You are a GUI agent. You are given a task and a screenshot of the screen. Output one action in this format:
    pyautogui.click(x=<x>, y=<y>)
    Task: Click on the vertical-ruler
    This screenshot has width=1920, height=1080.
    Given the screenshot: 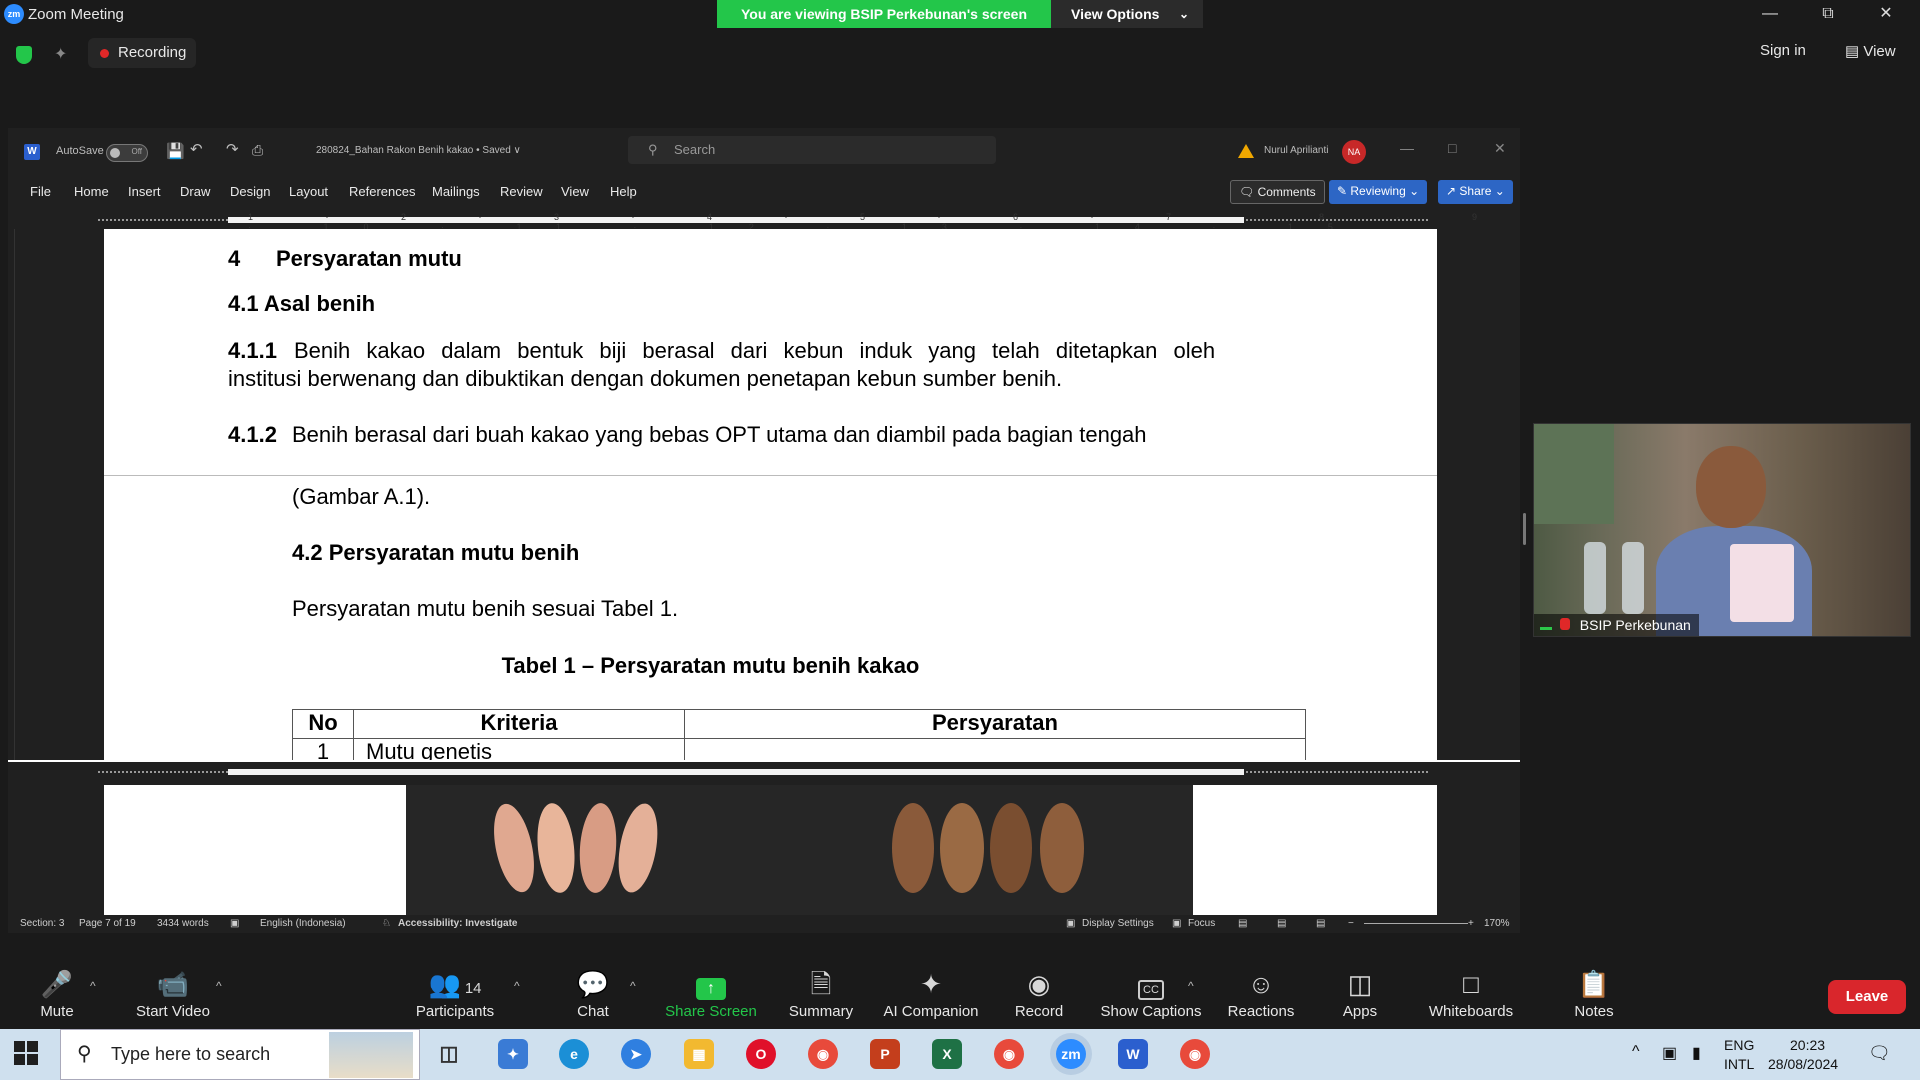 What is the action you would take?
    pyautogui.click(x=20, y=494)
    